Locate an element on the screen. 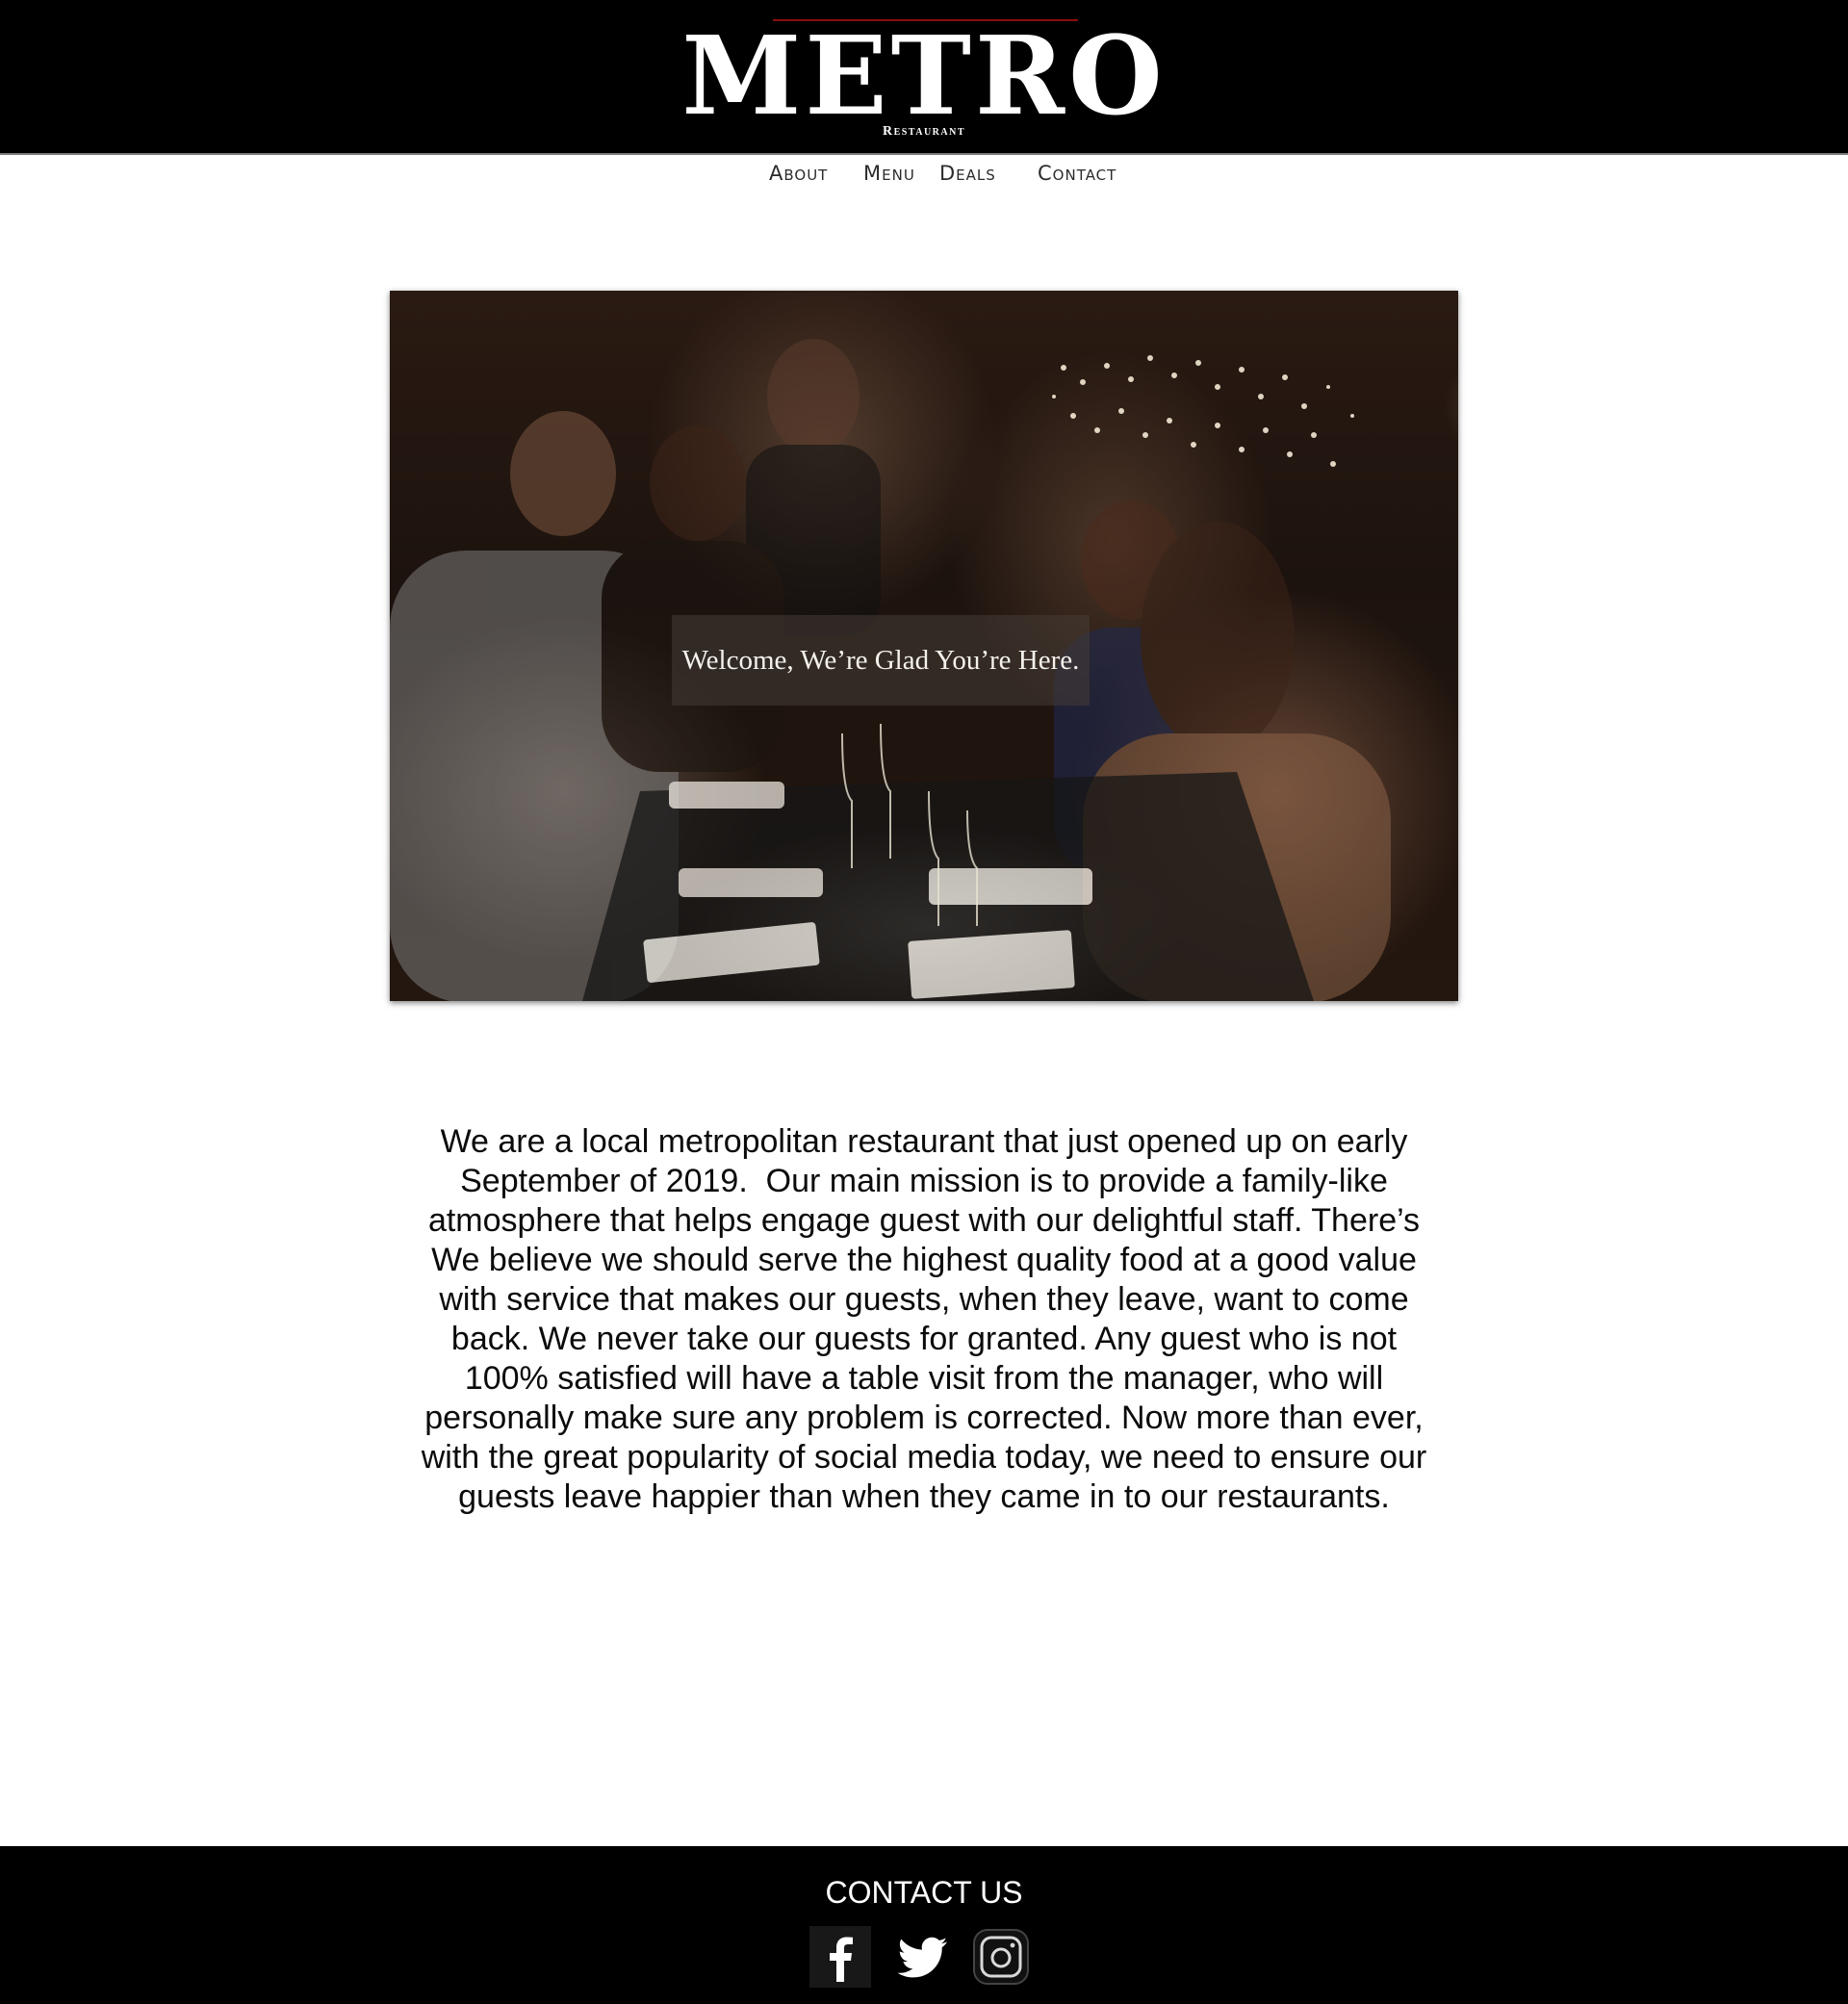 This screenshot has height=2004, width=1848. facebook-icon is located at coordinates (840, 1957).